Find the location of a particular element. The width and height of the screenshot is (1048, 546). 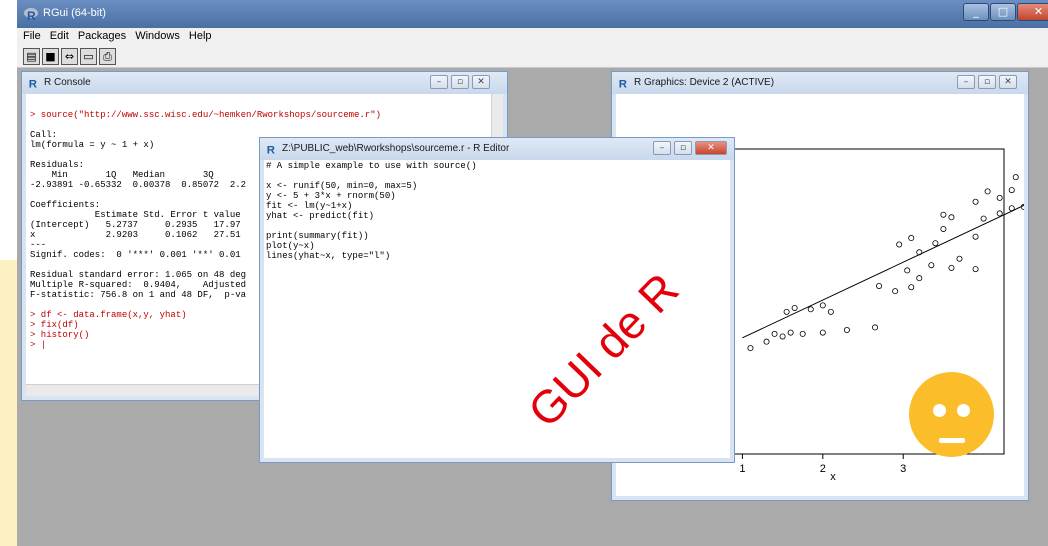

editor-line: print(summary(fit)) is located at coordinates (317, 236).